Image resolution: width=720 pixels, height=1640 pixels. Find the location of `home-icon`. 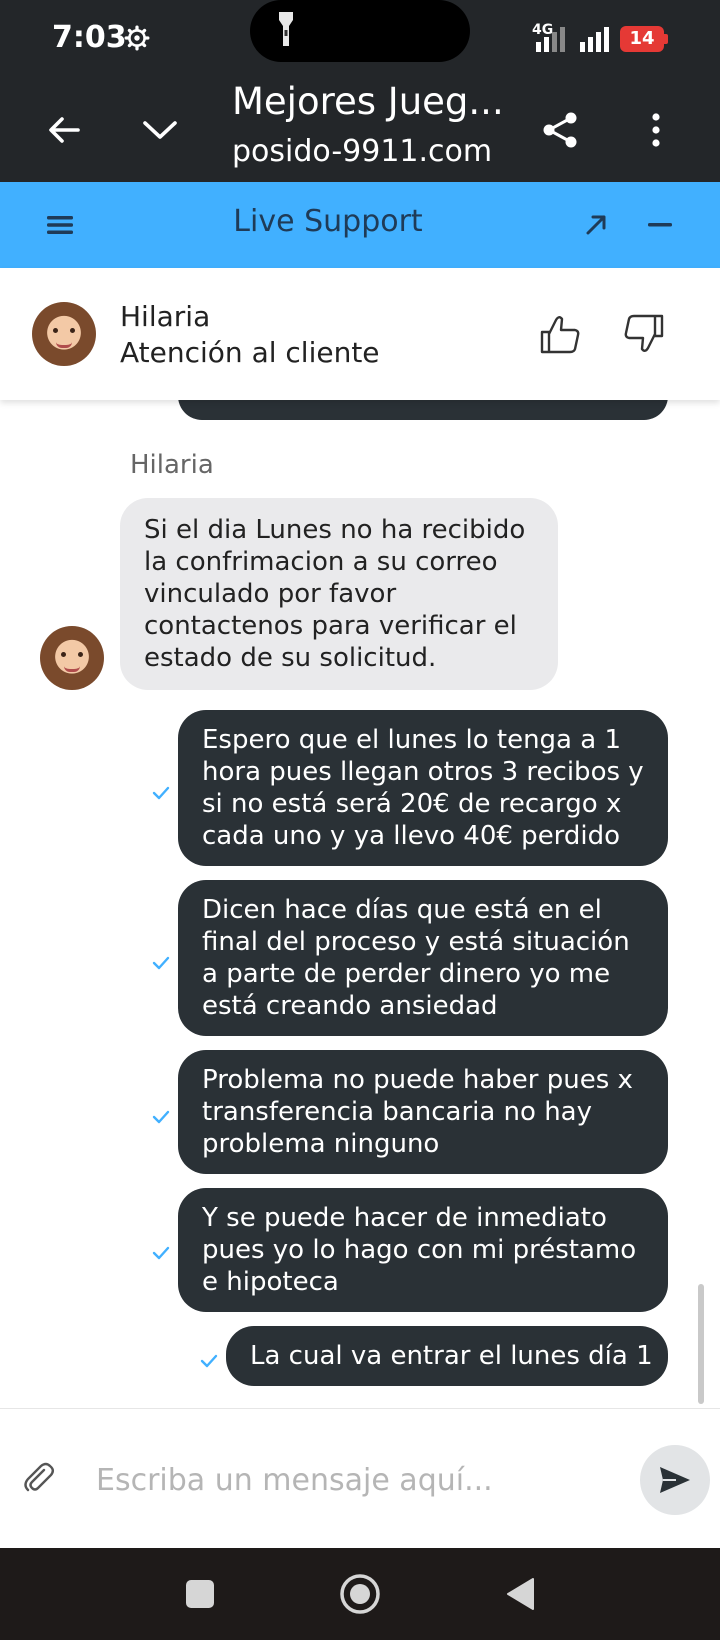

home-icon is located at coordinates (360, 1594).